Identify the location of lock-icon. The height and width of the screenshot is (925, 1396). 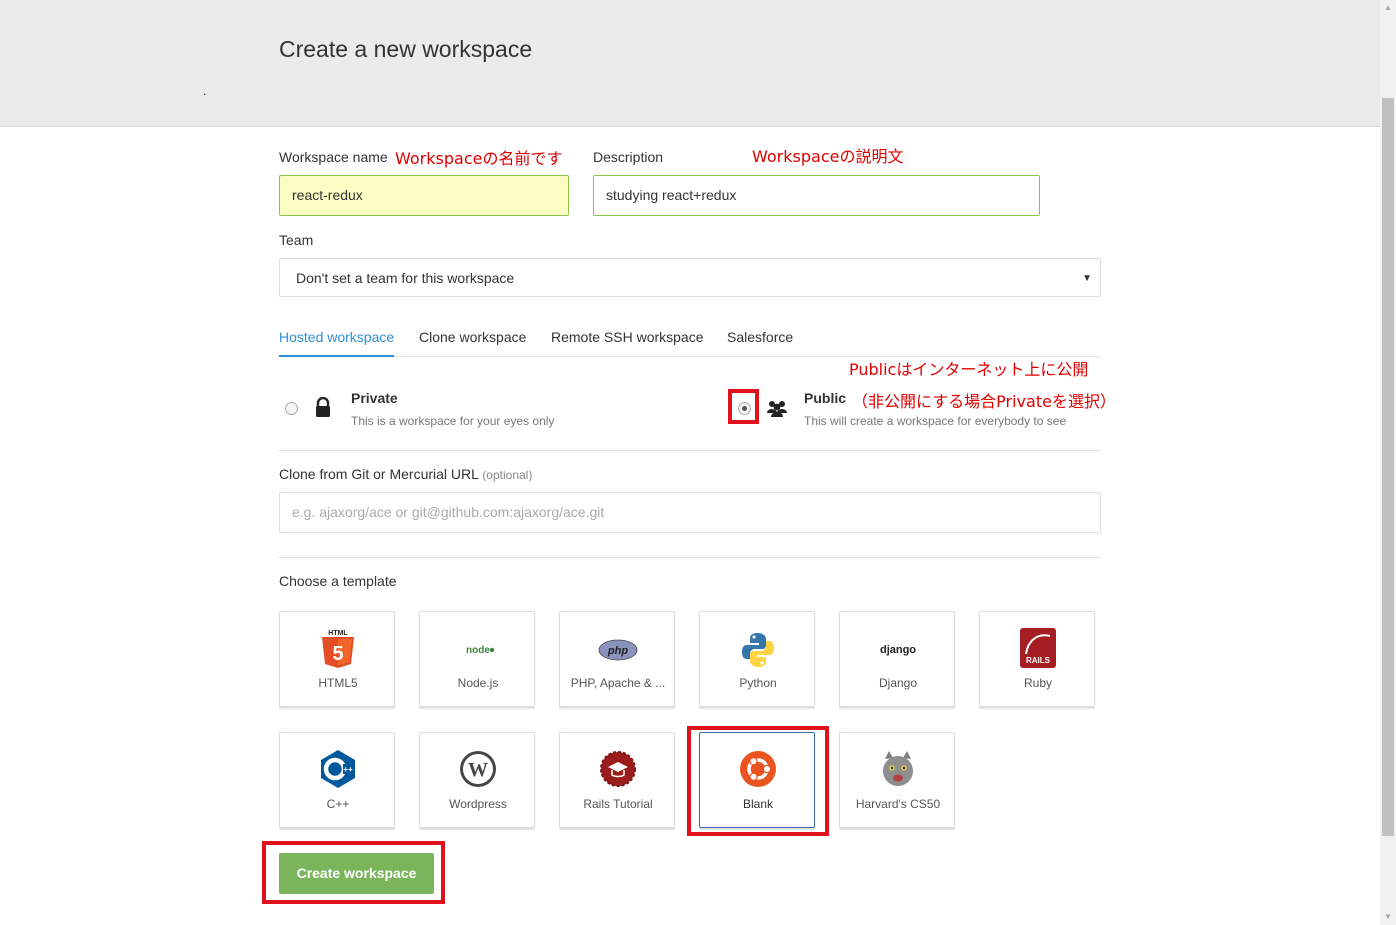
(323, 407).